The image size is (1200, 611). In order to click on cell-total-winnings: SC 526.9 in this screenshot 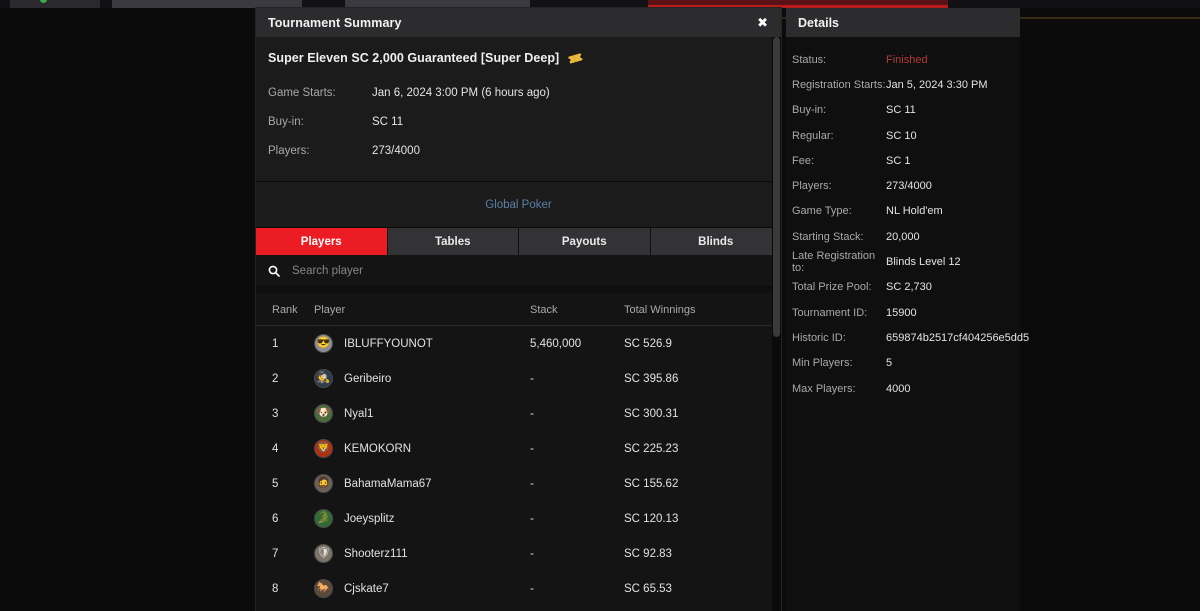, I will do `click(648, 343)`.